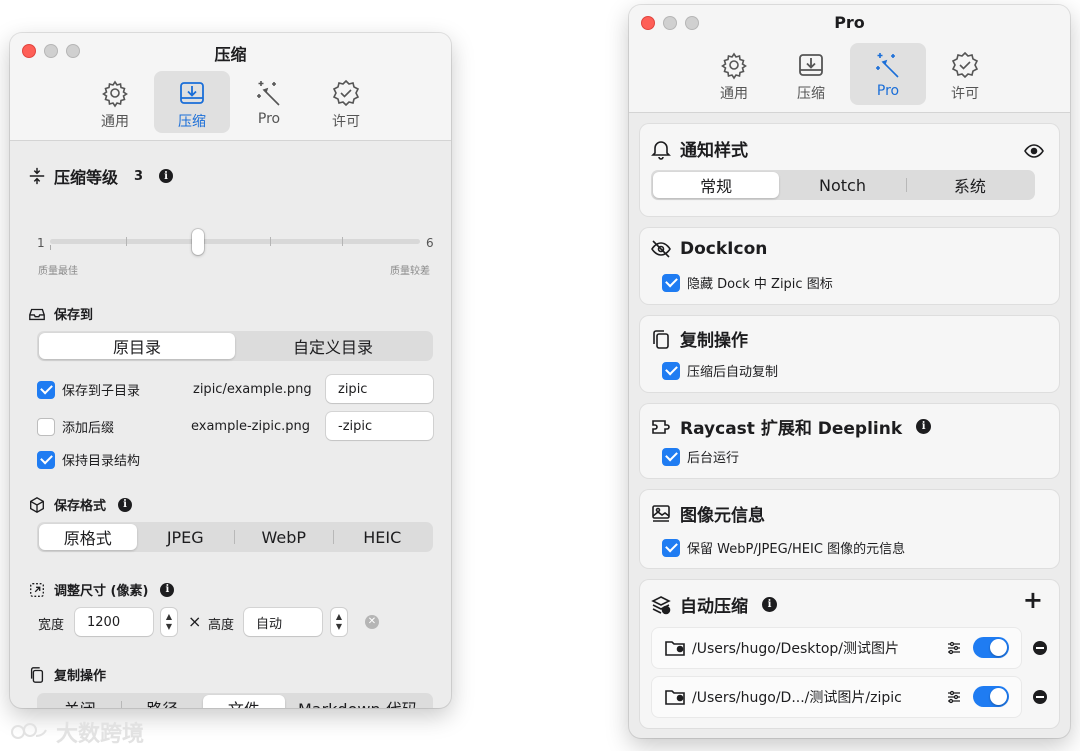  Describe the element at coordinates (383, 537) in the screenshot. I see `format-option: HEIC` at that location.